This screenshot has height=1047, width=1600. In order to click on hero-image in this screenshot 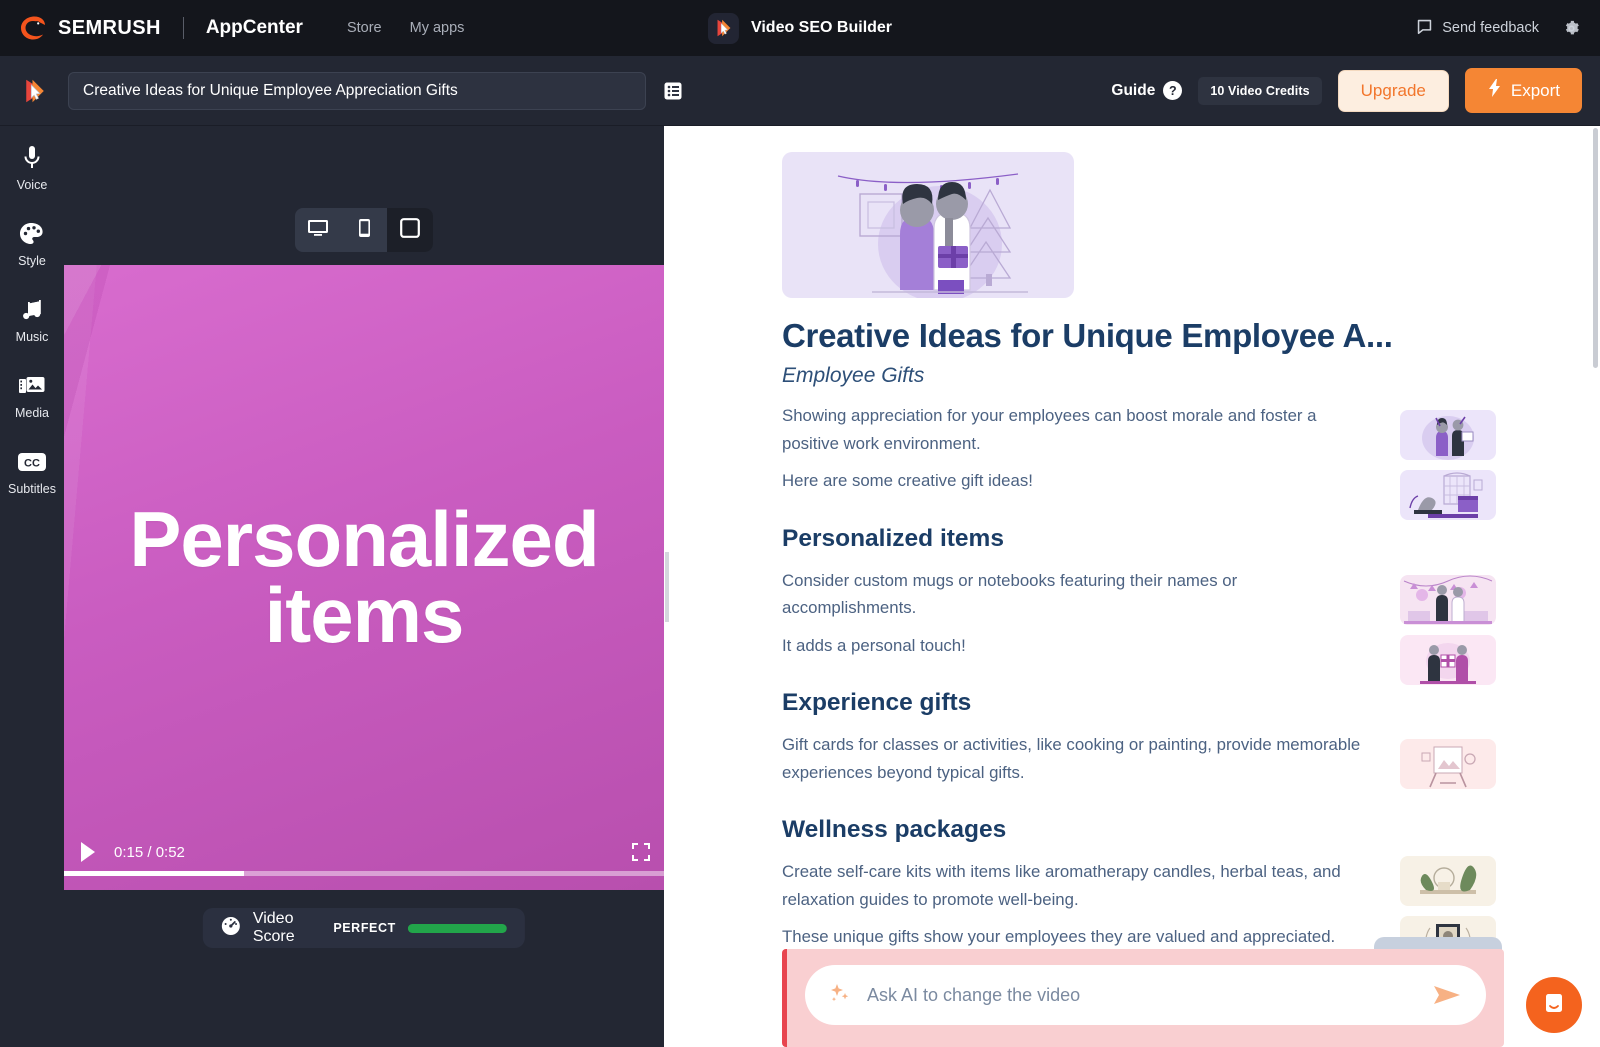, I will do `click(928, 225)`.